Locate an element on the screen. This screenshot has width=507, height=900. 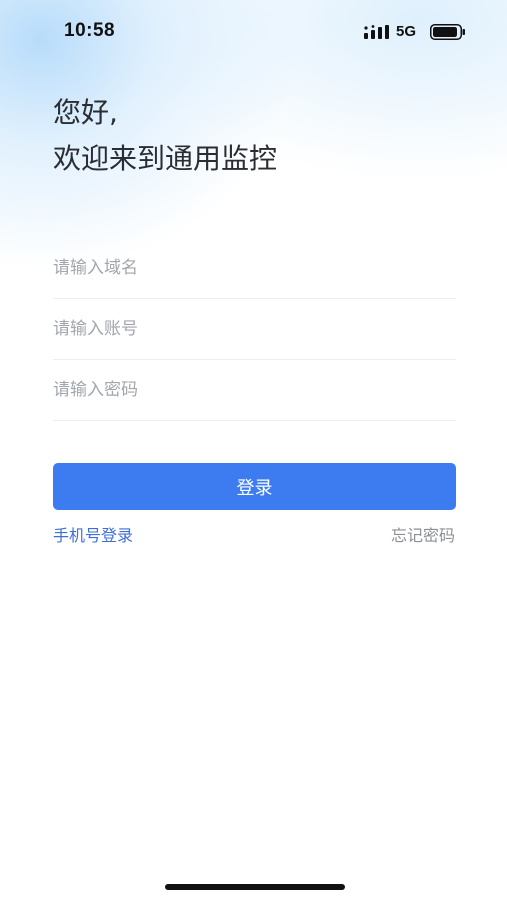
home-indicator is located at coordinates (255, 887).